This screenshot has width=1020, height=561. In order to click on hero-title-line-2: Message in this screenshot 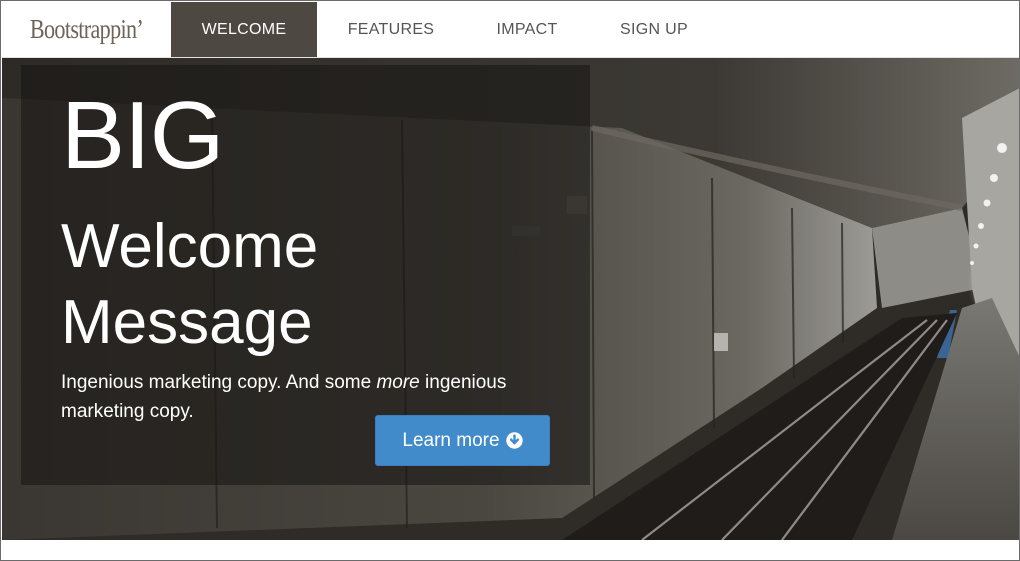, I will do `click(187, 322)`.